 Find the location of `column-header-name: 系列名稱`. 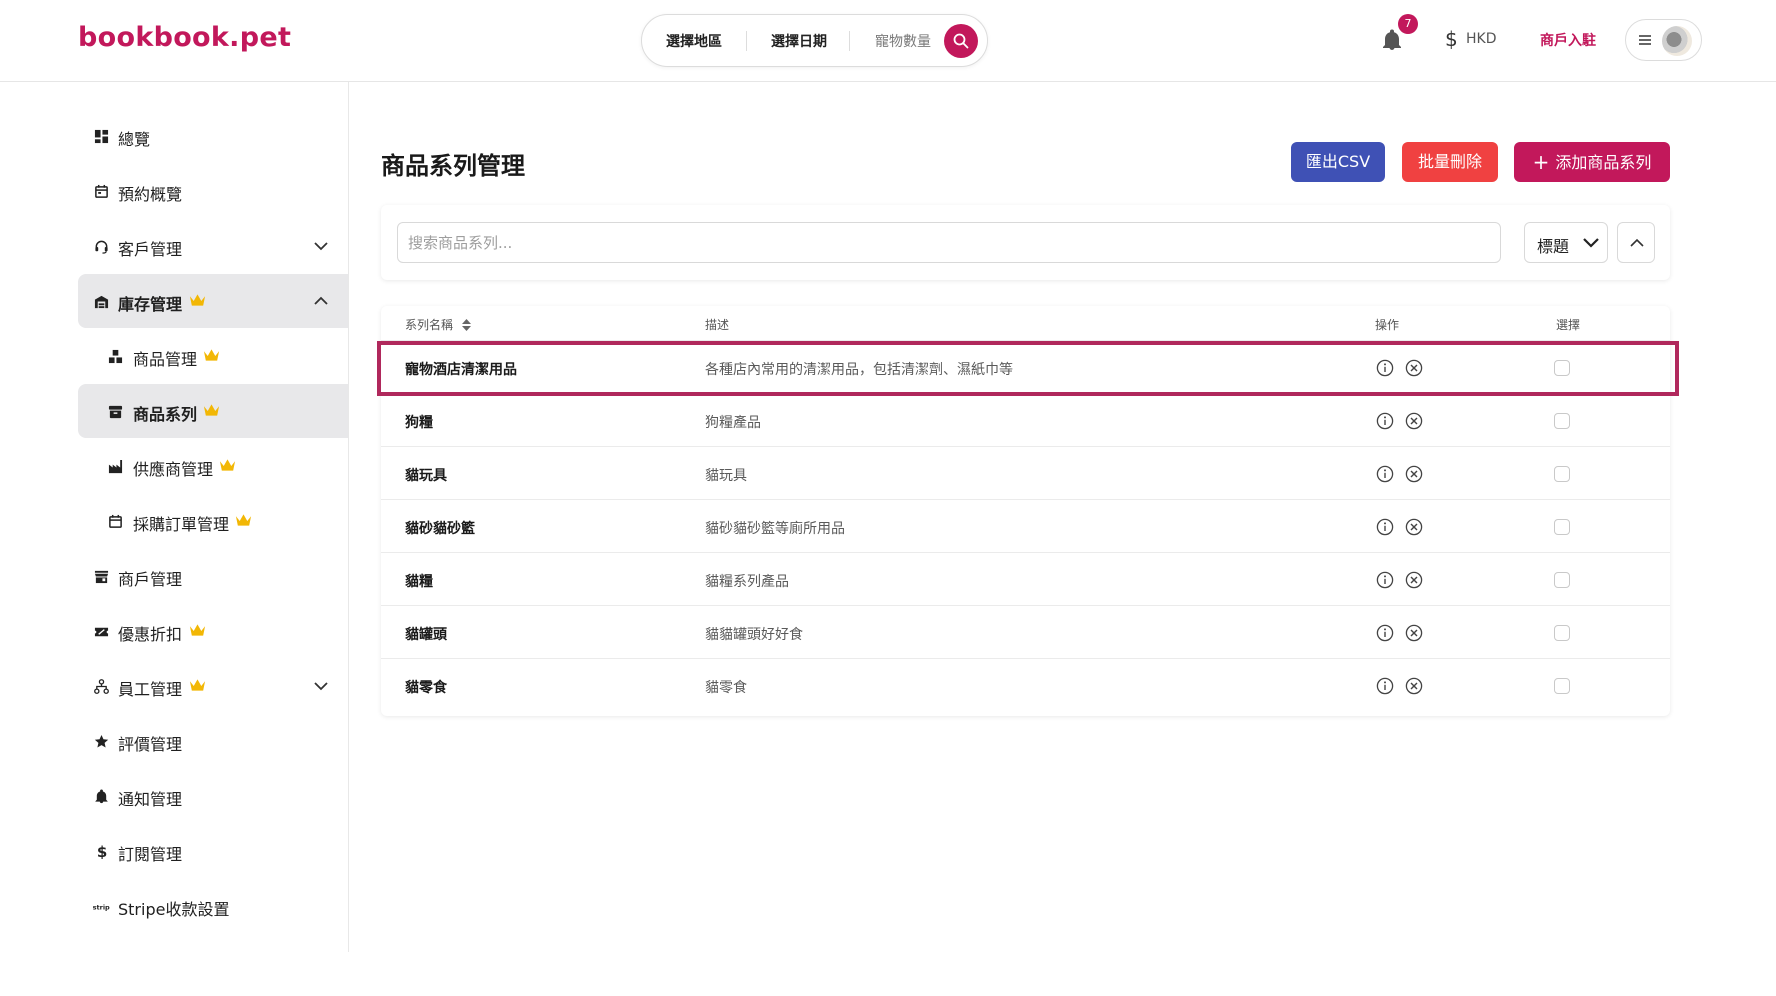

column-header-name: 系列名稱 is located at coordinates (438, 324).